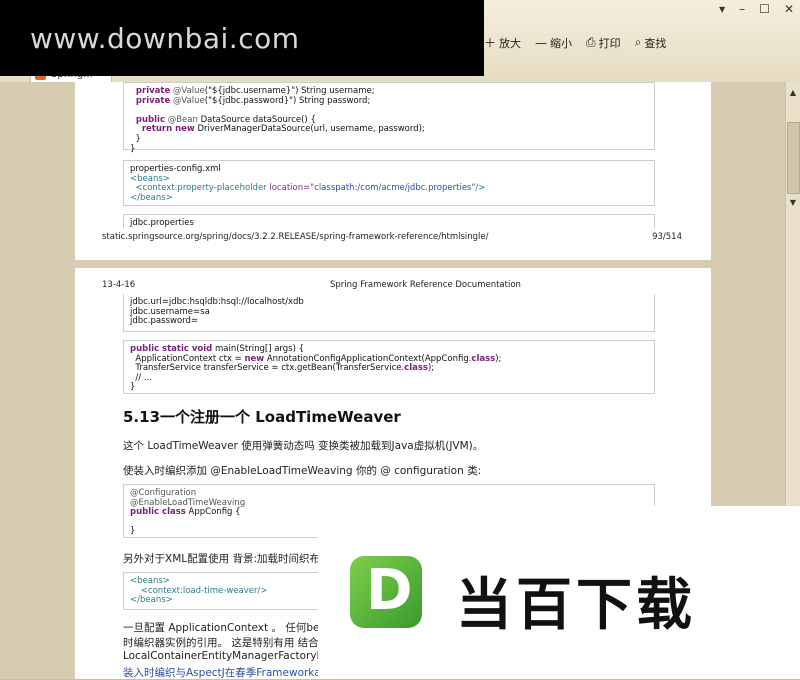 This screenshot has height=680, width=800. I want to click on code-line: jdbc.username=sa, so click(170, 311).